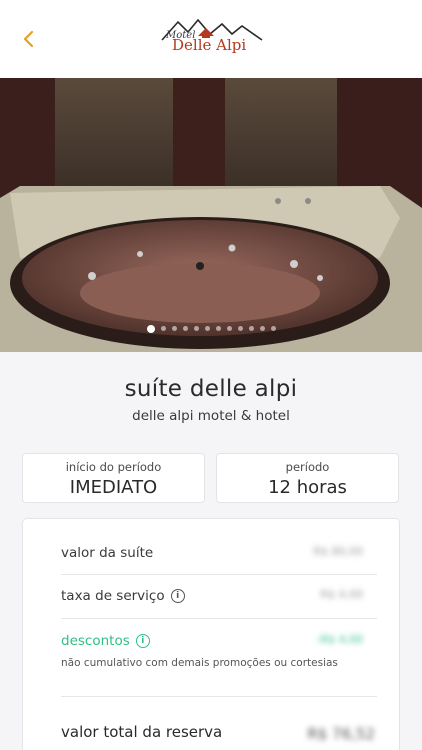 The height and width of the screenshot is (750, 422). What do you see at coordinates (211, 328) in the screenshot?
I see `carousel-pagination` at bounding box center [211, 328].